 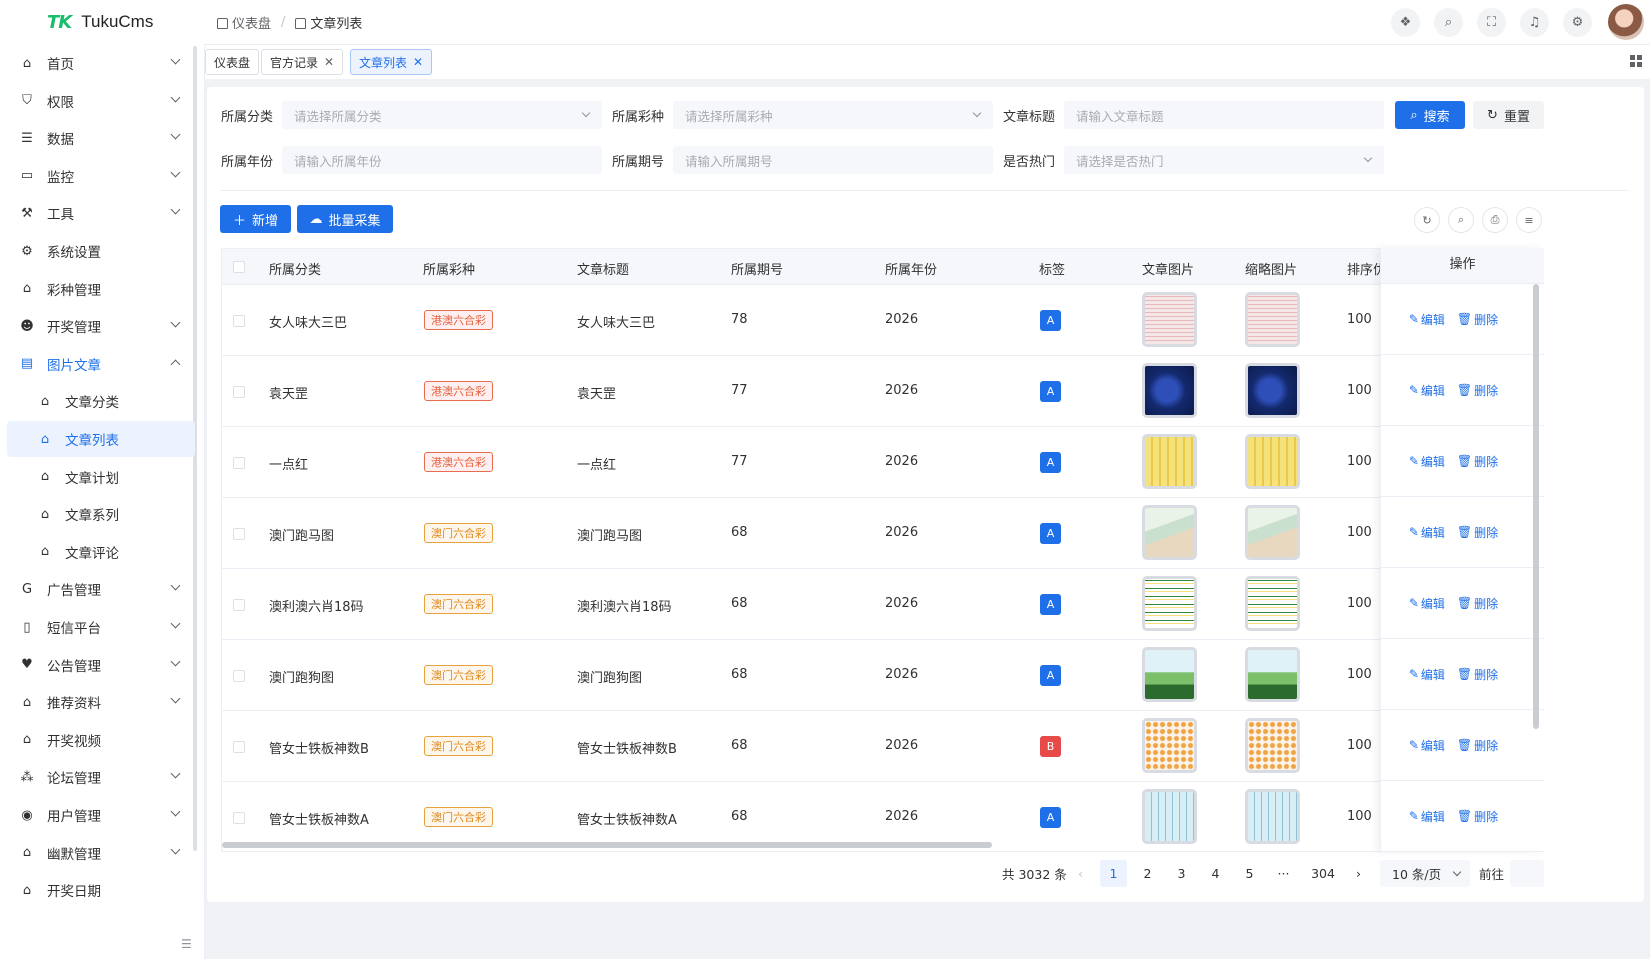 What do you see at coordinates (1358, 873) in the screenshot?
I see `next-page-icon: ›` at bounding box center [1358, 873].